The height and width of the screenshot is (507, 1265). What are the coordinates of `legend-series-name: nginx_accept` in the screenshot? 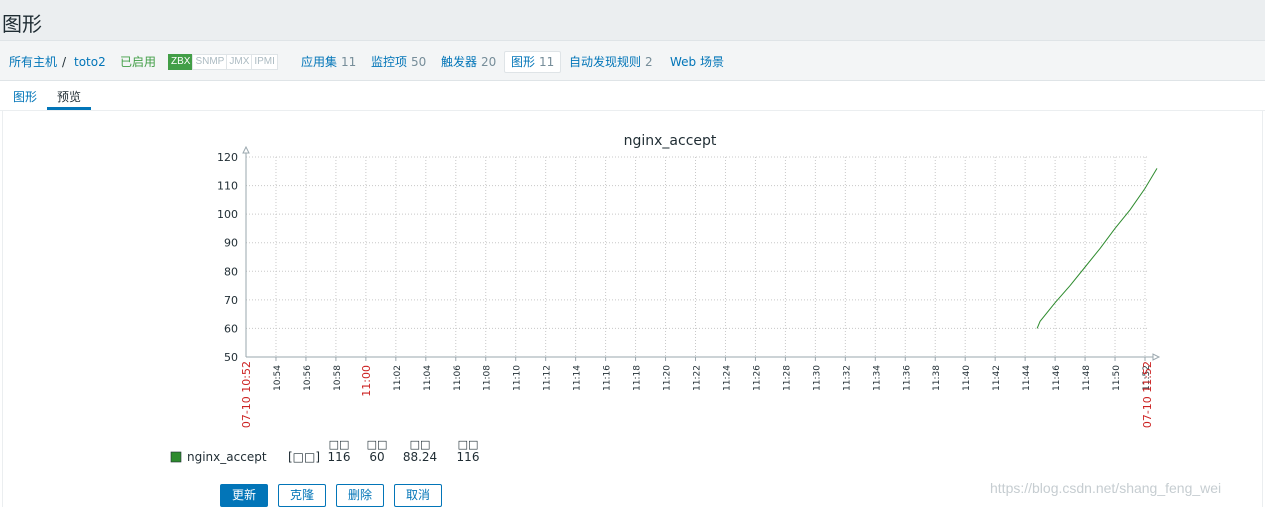 It's located at (227, 457).